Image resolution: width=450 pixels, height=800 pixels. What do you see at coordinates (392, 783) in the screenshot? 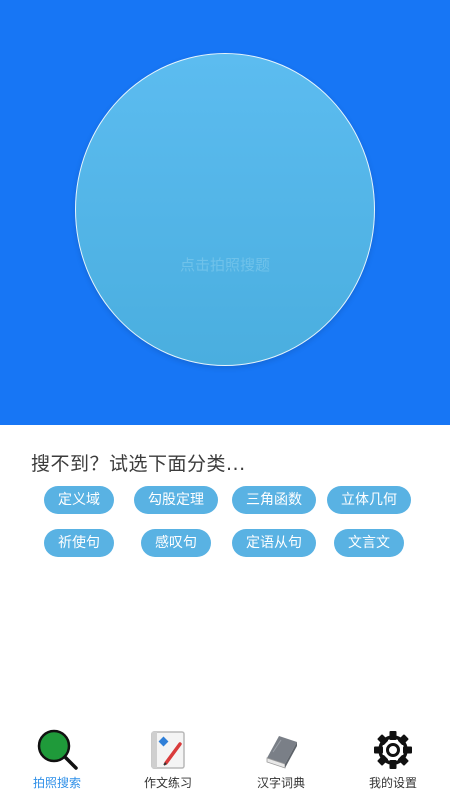
I see `tab-label: 我的设置` at bounding box center [392, 783].